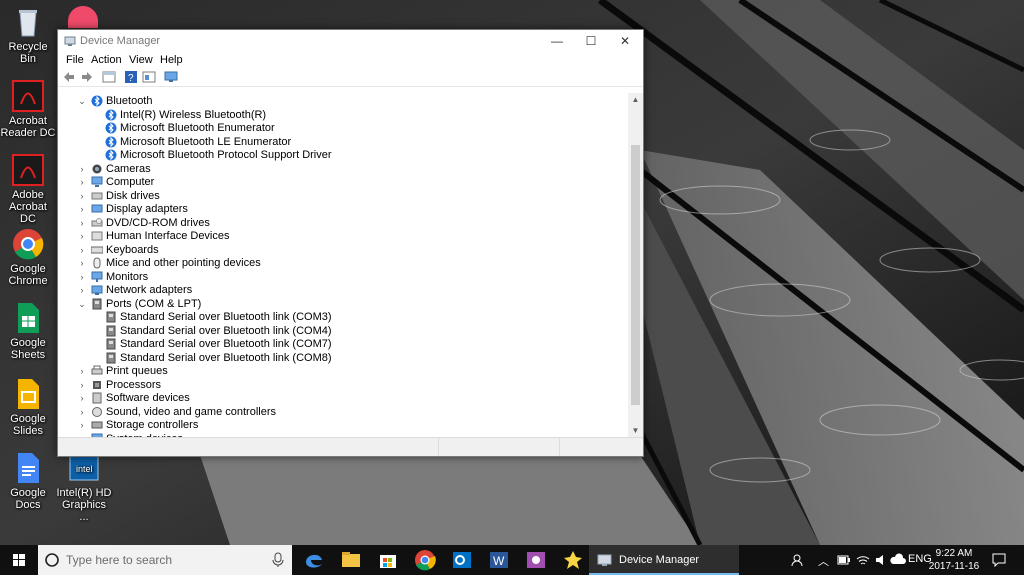 Image resolution: width=1024 pixels, height=578 pixels. Describe the element at coordinates (193, 115) in the screenshot. I see `device-item-label: Intel(R) Wireless Bluetooth(R)` at that location.